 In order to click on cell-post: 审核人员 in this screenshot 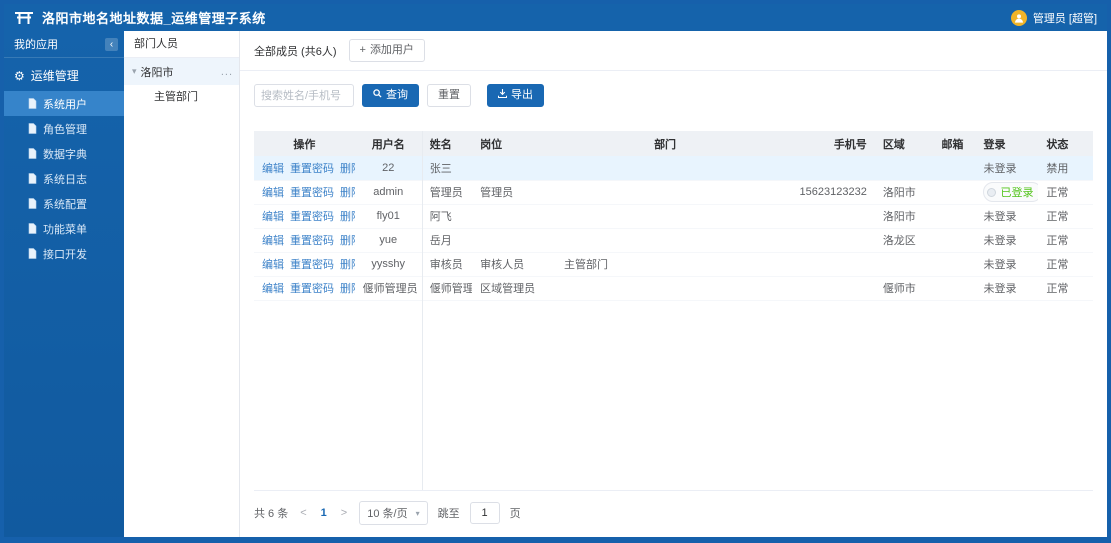, I will do `click(514, 264)`.